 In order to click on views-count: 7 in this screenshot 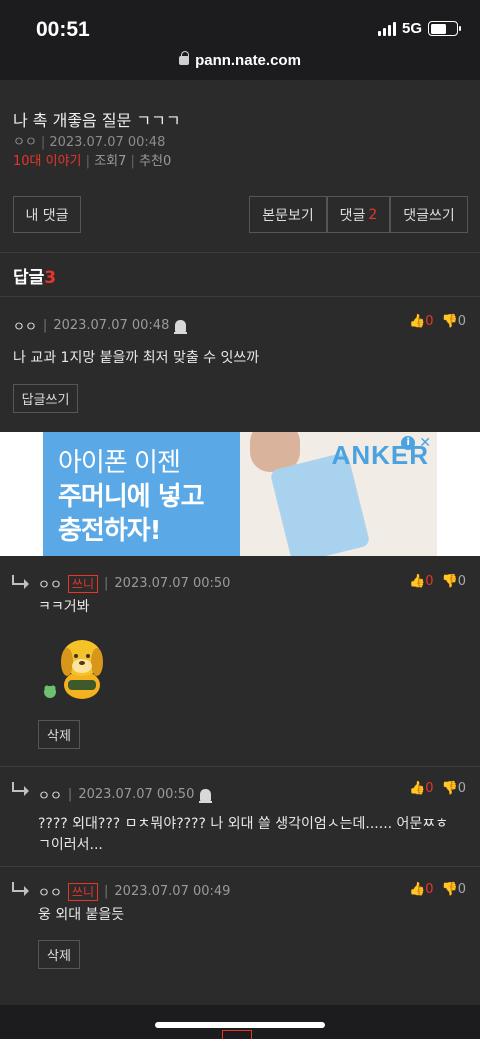, I will do `click(122, 161)`.